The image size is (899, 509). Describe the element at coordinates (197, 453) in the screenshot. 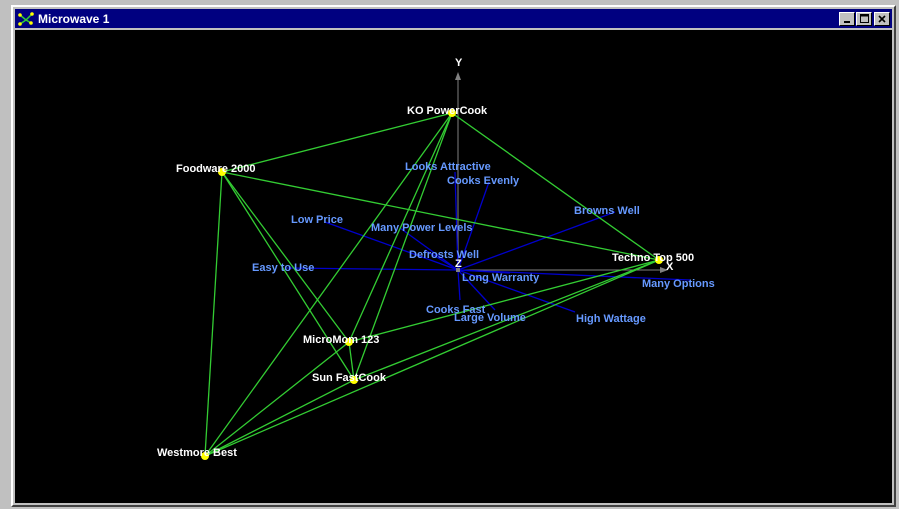

I see `product-label-westmore: Westmore Best` at that location.